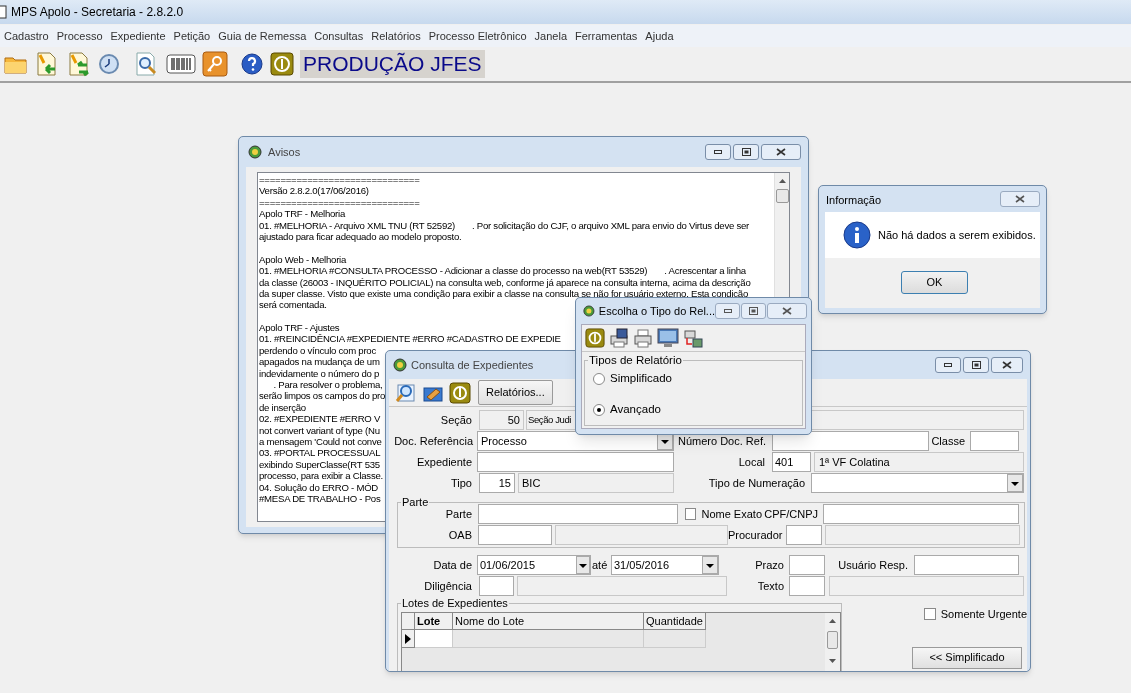 The image size is (1131, 693). Describe the element at coordinates (751, 462) in the screenshot. I see `field-label: Local` at that location.